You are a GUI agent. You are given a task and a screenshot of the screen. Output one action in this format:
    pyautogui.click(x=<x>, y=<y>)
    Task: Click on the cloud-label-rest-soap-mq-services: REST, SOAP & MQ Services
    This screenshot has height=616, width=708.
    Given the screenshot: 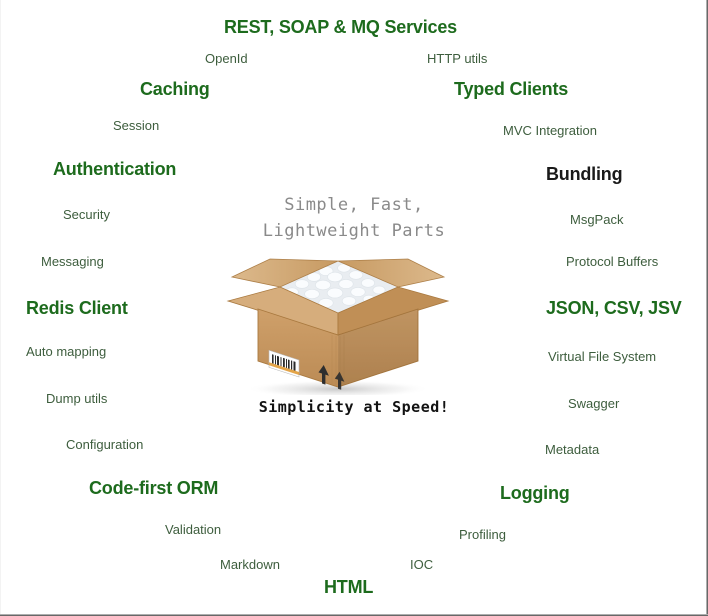 What is the action you would take?
    pyautogui.click(x=340, y=27)
    